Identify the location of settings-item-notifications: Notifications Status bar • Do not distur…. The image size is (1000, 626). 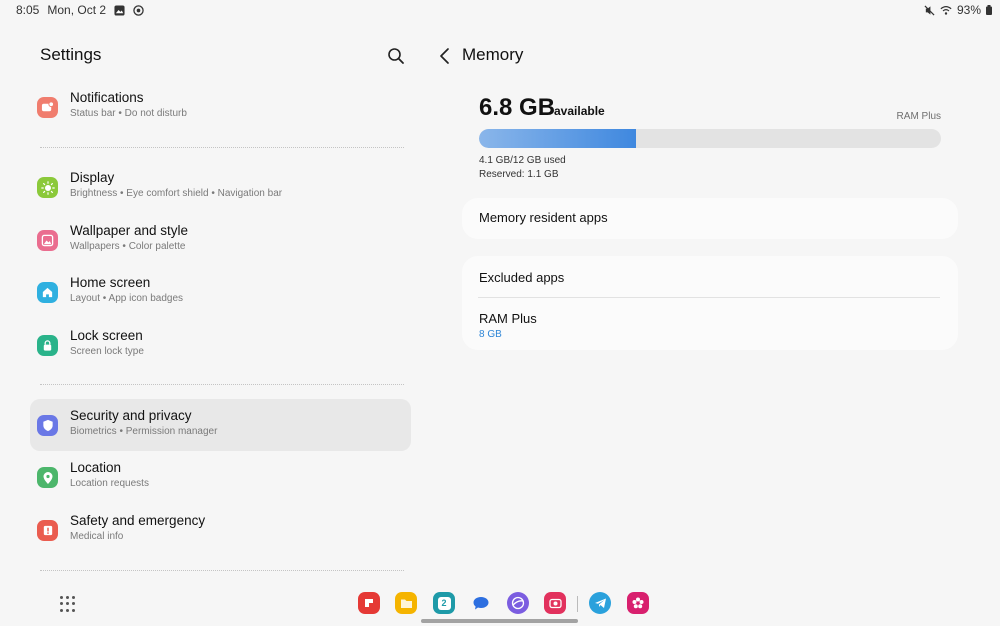
(220, 107).